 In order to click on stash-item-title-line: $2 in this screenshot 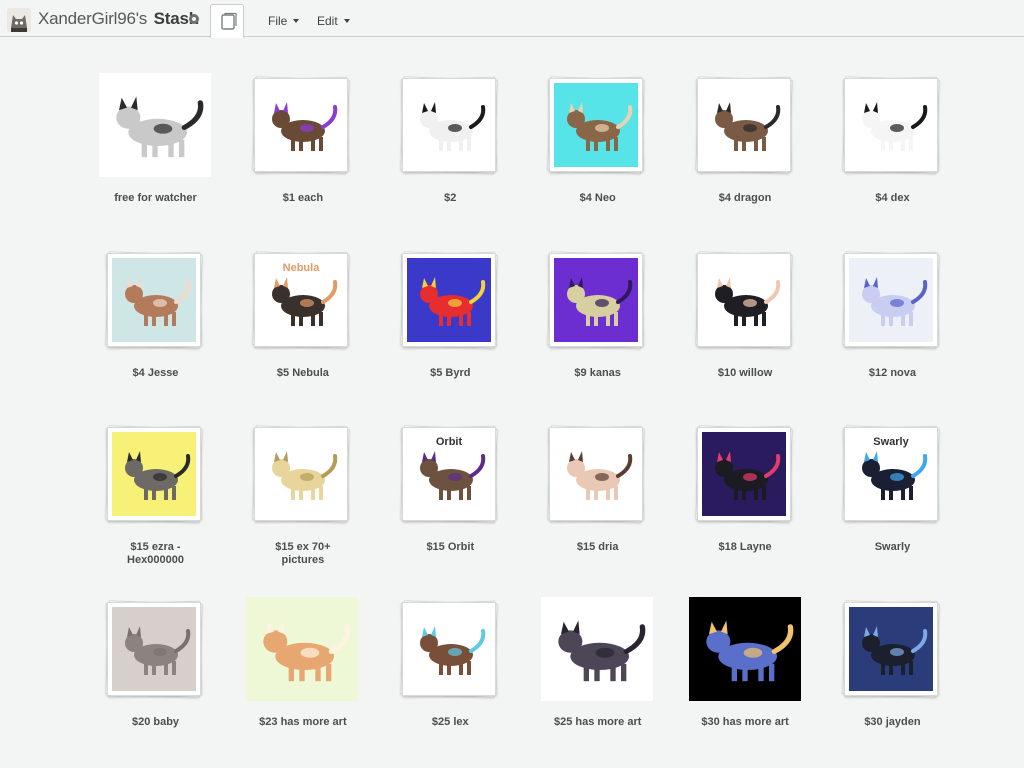, I will do `click(450, 198)`.